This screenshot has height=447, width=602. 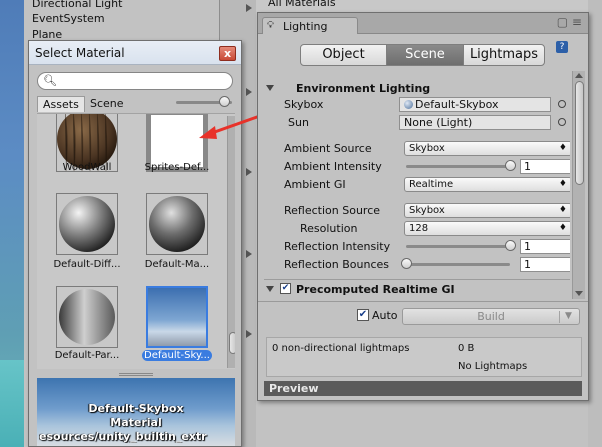 I want to click on ambient-source-row: Ambient Source Skybox ♦, so click(x=417, y=149).